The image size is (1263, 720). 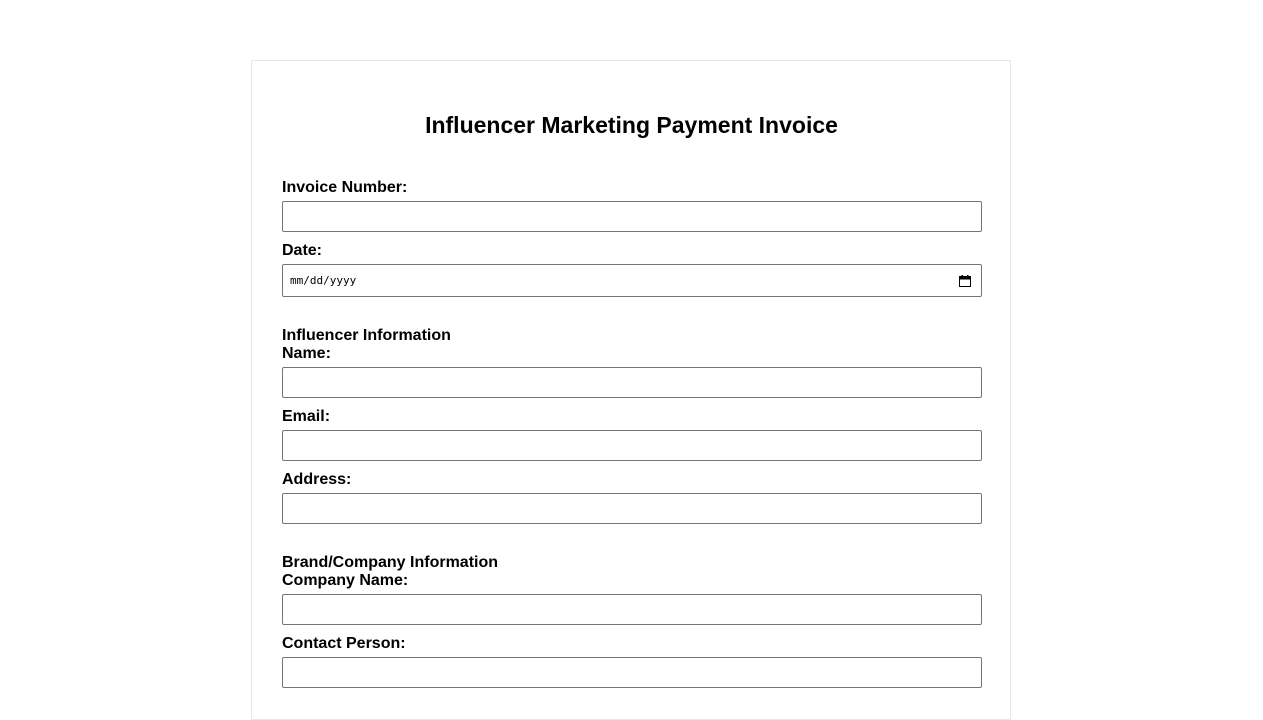 I want to click on page-title: Influencer Marketing Payment Invoice, so click(x=631, y=125).